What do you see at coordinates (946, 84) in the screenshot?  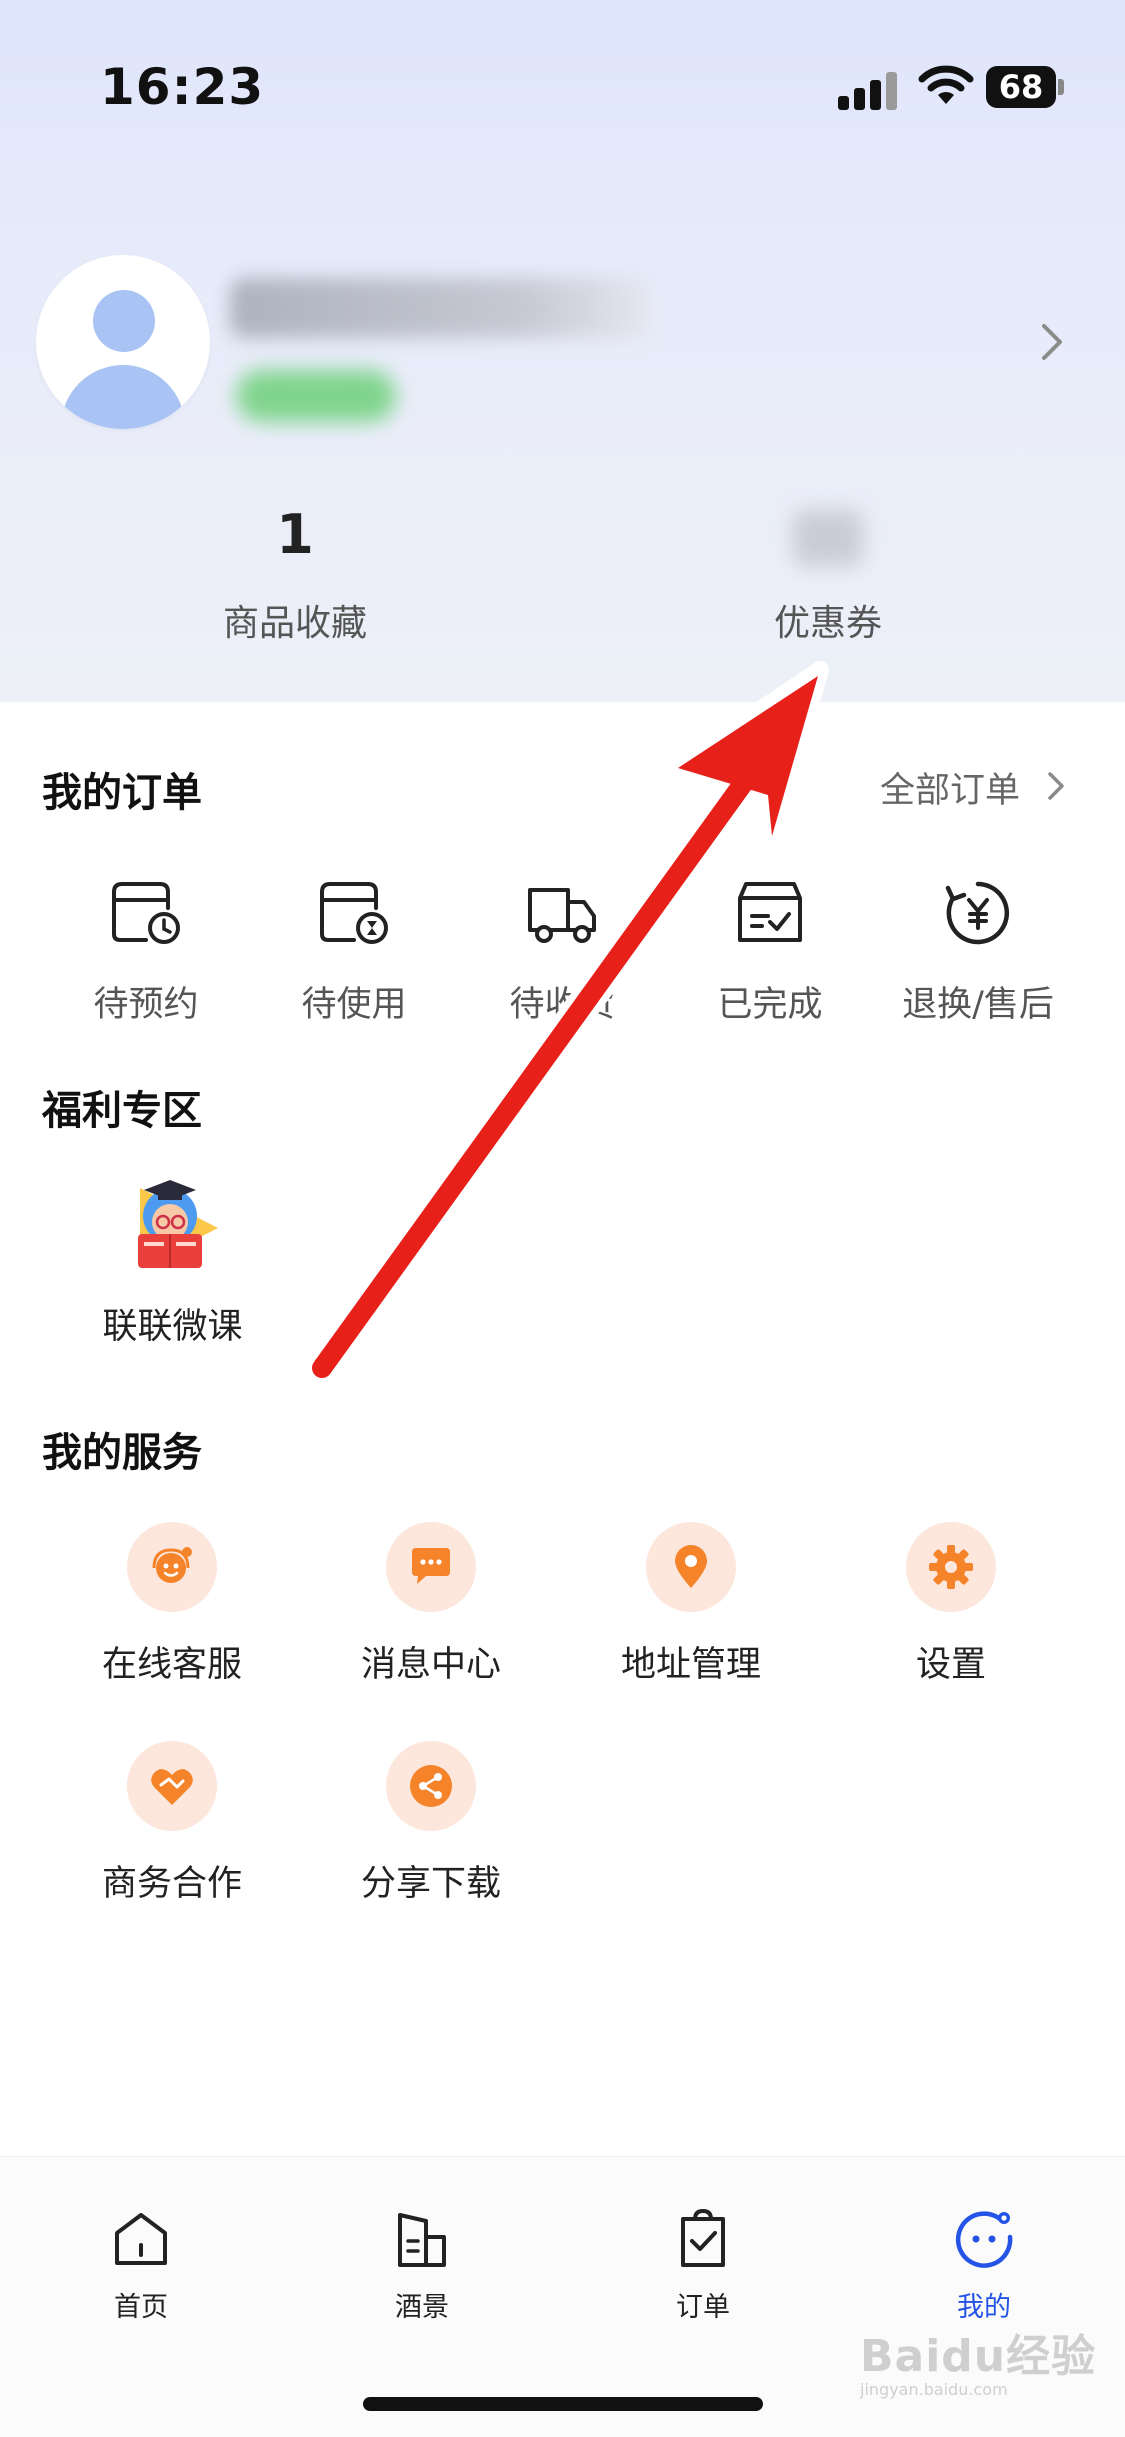 I see `wifi-icon` at bounding box center [946, 84].